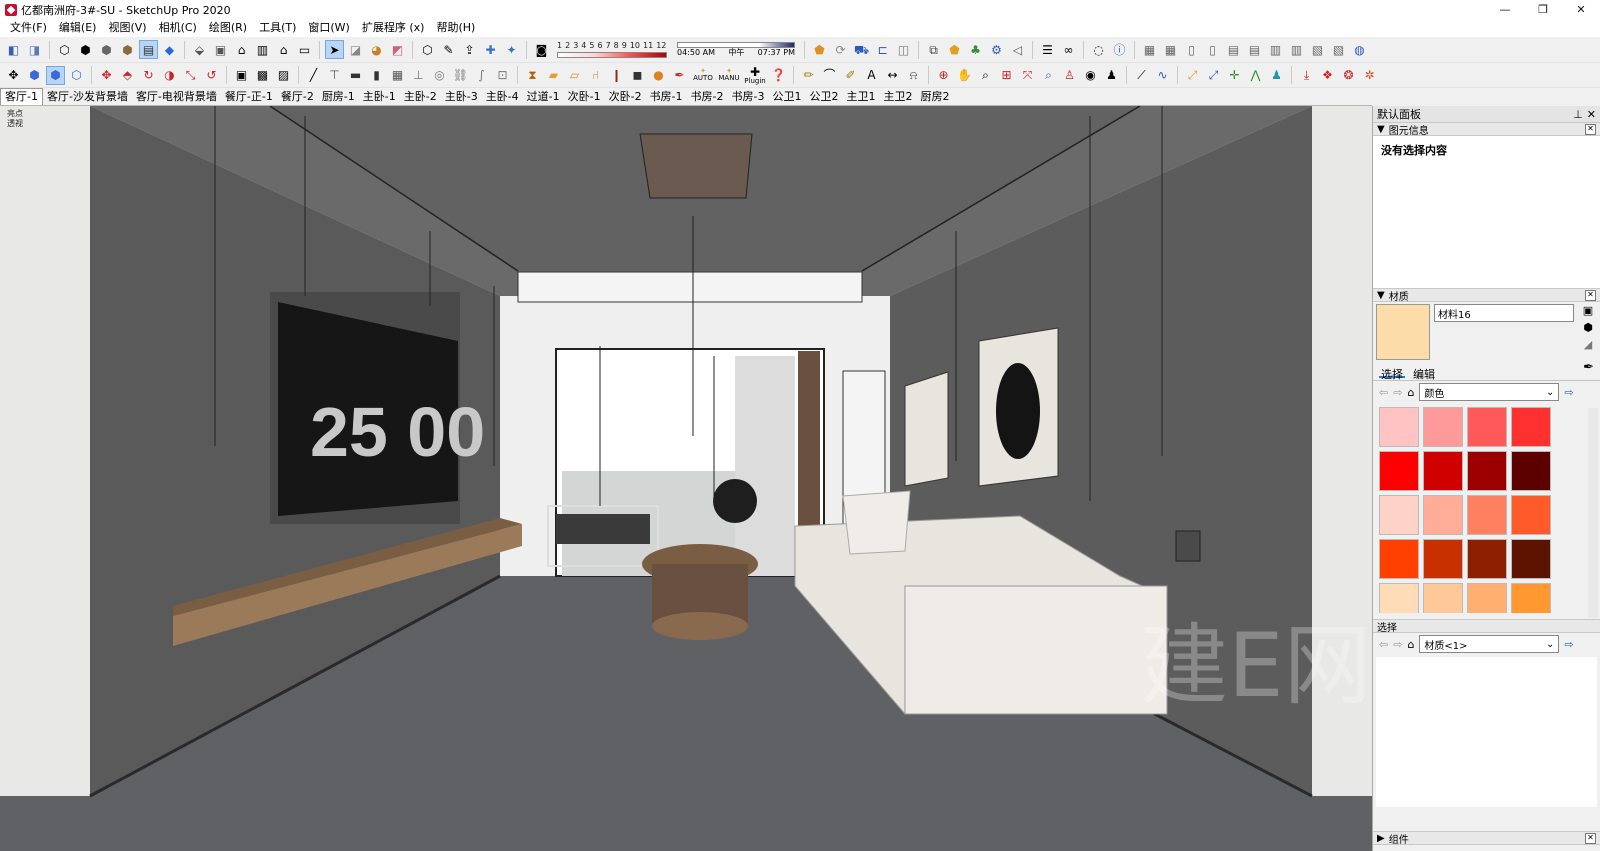 Image resolution: width=1600 pixels, height=851 pixels. I want to click on info-icon: ⓘ, so click(1119, 49).